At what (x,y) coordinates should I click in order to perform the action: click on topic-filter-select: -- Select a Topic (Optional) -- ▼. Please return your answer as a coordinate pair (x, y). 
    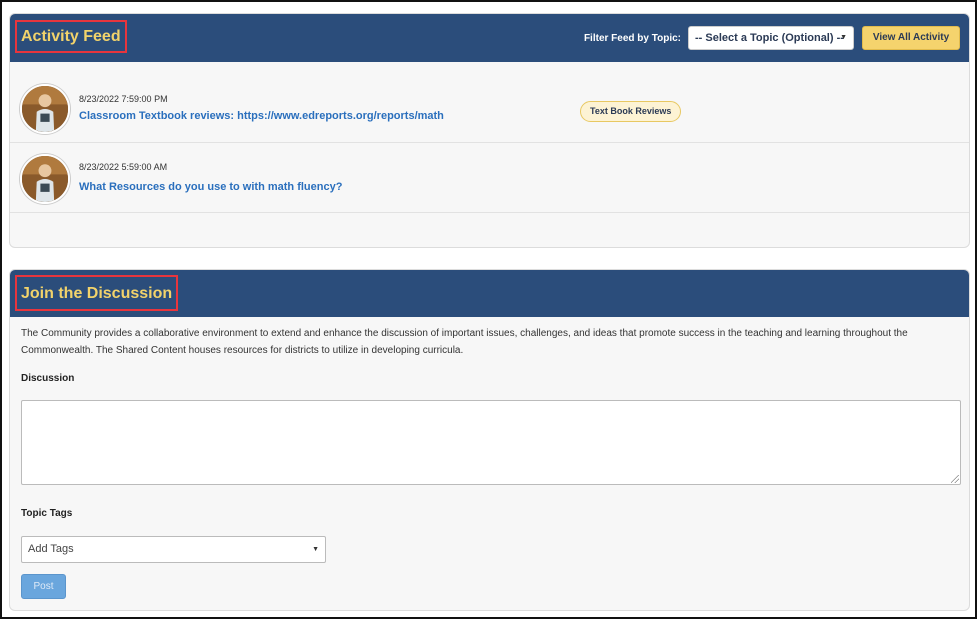
    Looking at the image, I should click on (771, 38).